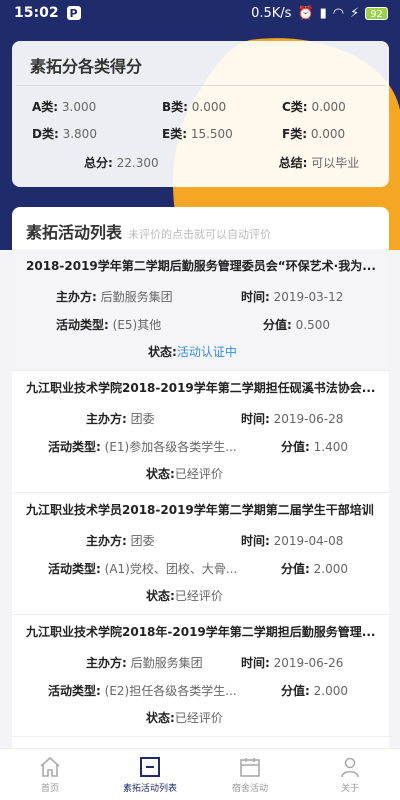  Describe the element at coordinates (355, 13) in the screenshot. I see `charging-icon: ⚡` at that location.